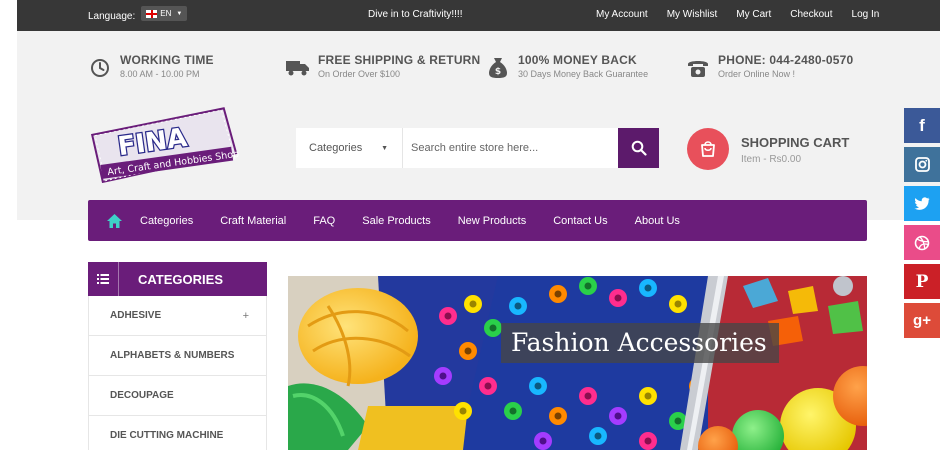 The image size is (940, 450). What do you see at coordinates (246, 316) in the screenshot?
I see `expand-plus-icon: +` at bounding box center [246, 316].